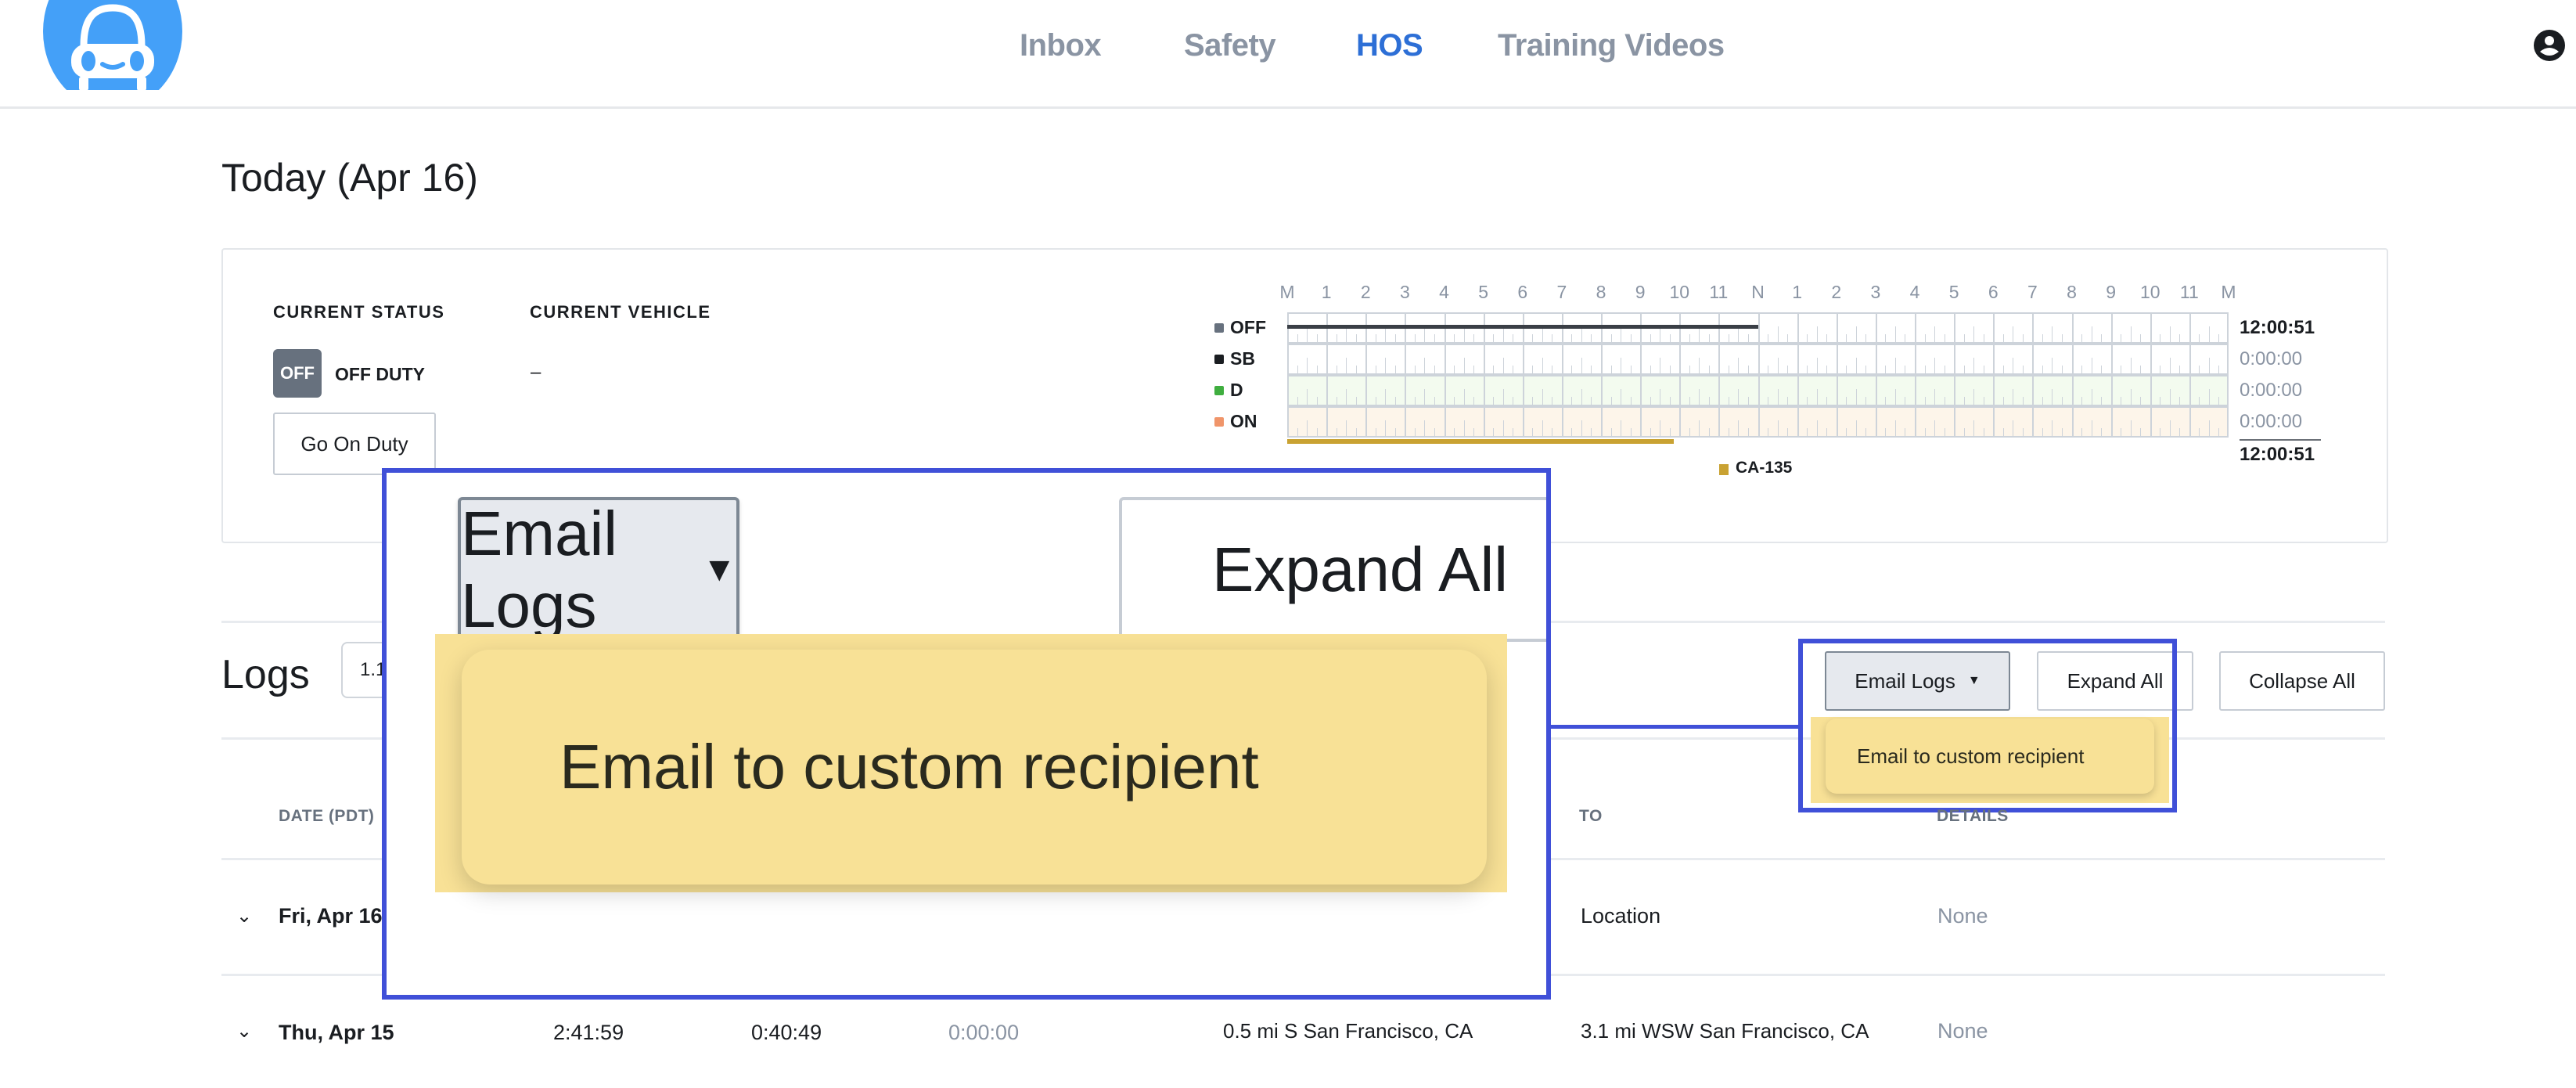 Image resolution: width=2576 pixels, height=1088 pixels. What do you see at coordinates (1725, 1031) in the screenshot?
I see `row-to: 3.1 mi WSW San Francisco, CA` at bounding box center [1725, 1031].